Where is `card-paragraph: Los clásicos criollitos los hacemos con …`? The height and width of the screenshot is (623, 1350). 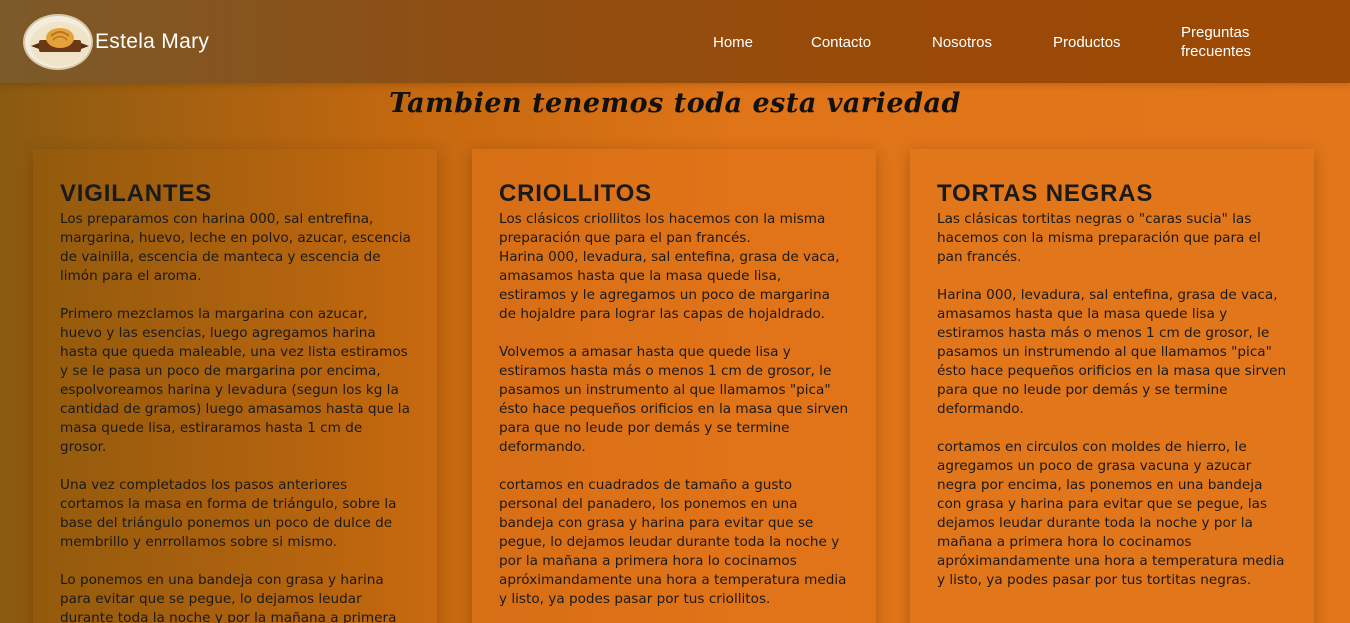
card-paragraph: Los clásicos criollitos los hacemos con … is located at coordinates (669, 266).